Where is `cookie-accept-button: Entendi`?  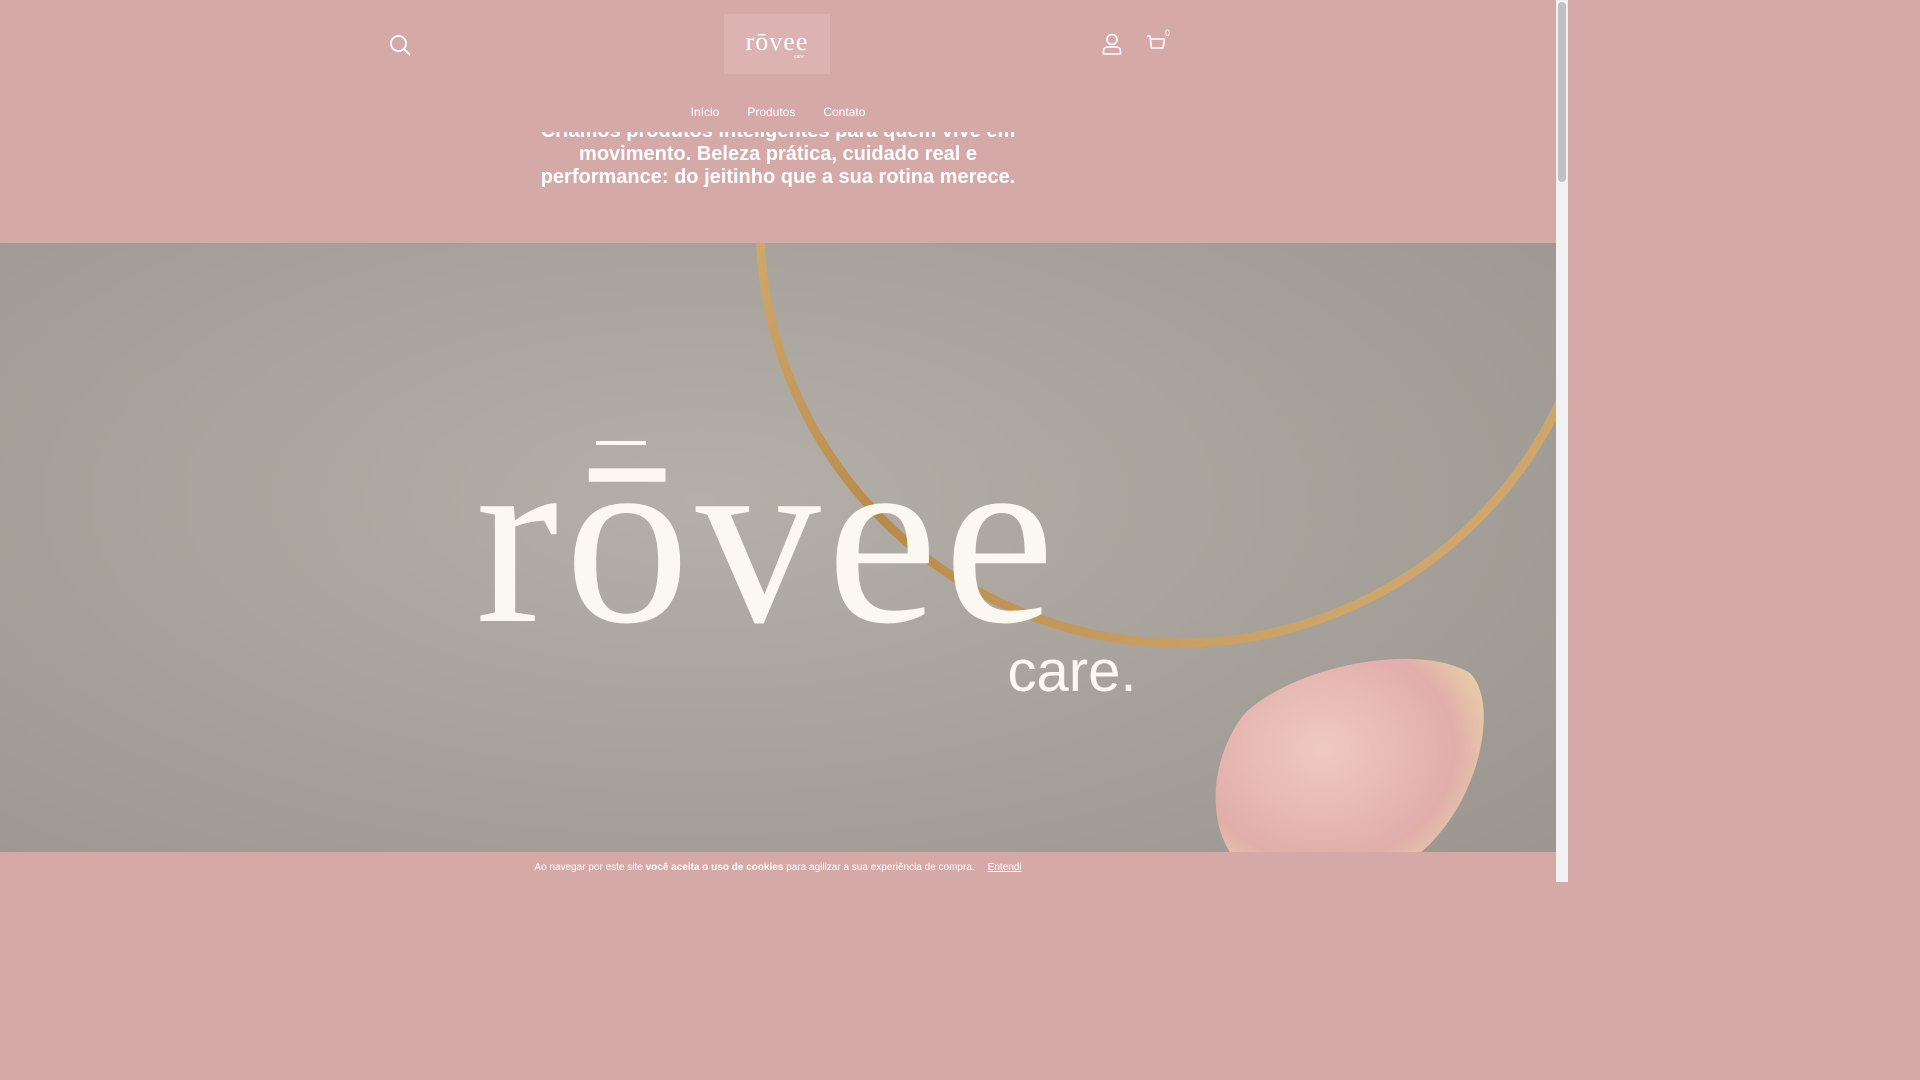
cookie-accept-button: Entendi is located at coordinates (1005, 867).